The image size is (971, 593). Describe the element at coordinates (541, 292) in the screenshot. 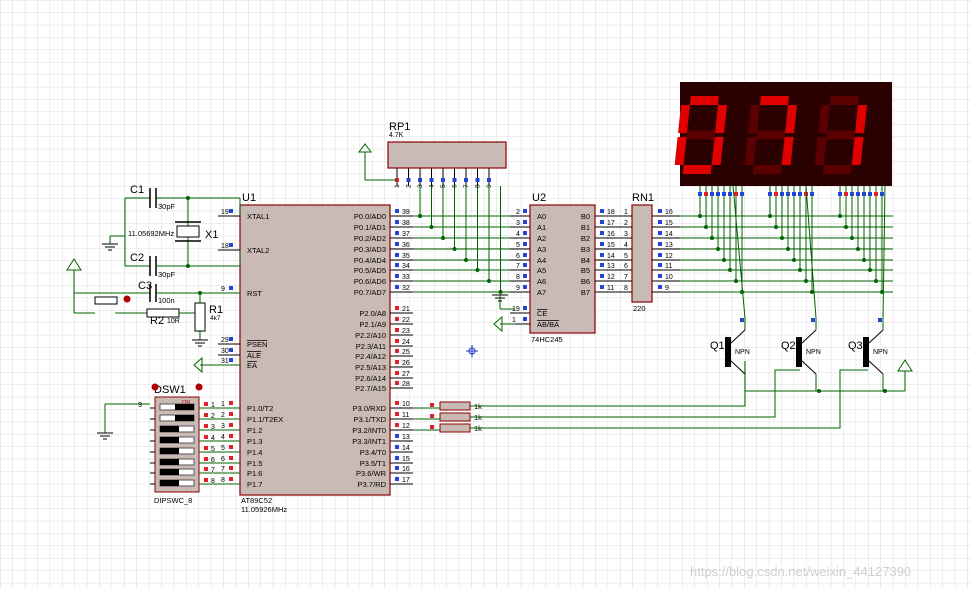

I see `u2-a-pin-name: A7` at that location.